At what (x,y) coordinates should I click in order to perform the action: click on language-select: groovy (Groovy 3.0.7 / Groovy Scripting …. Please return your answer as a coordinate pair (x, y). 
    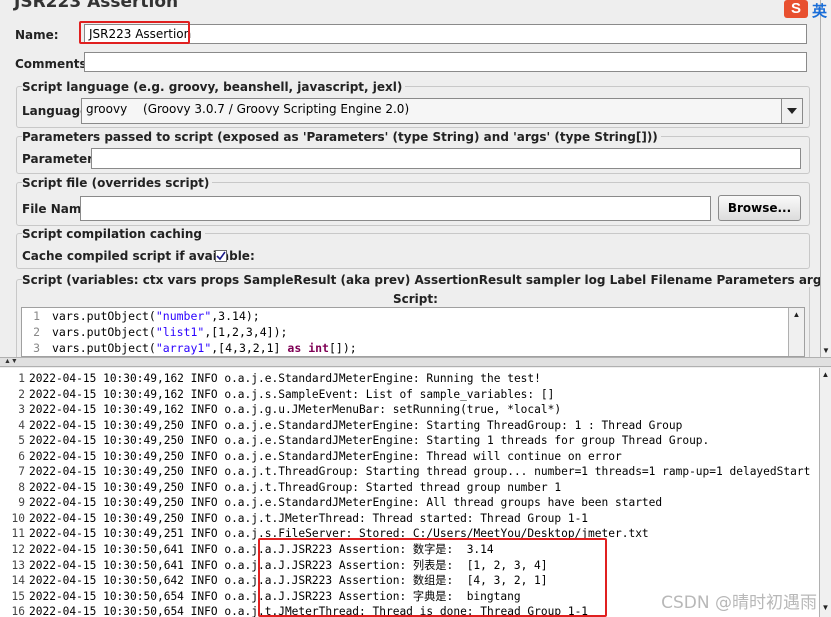
    Looking at the image, I should click on (442, 111).